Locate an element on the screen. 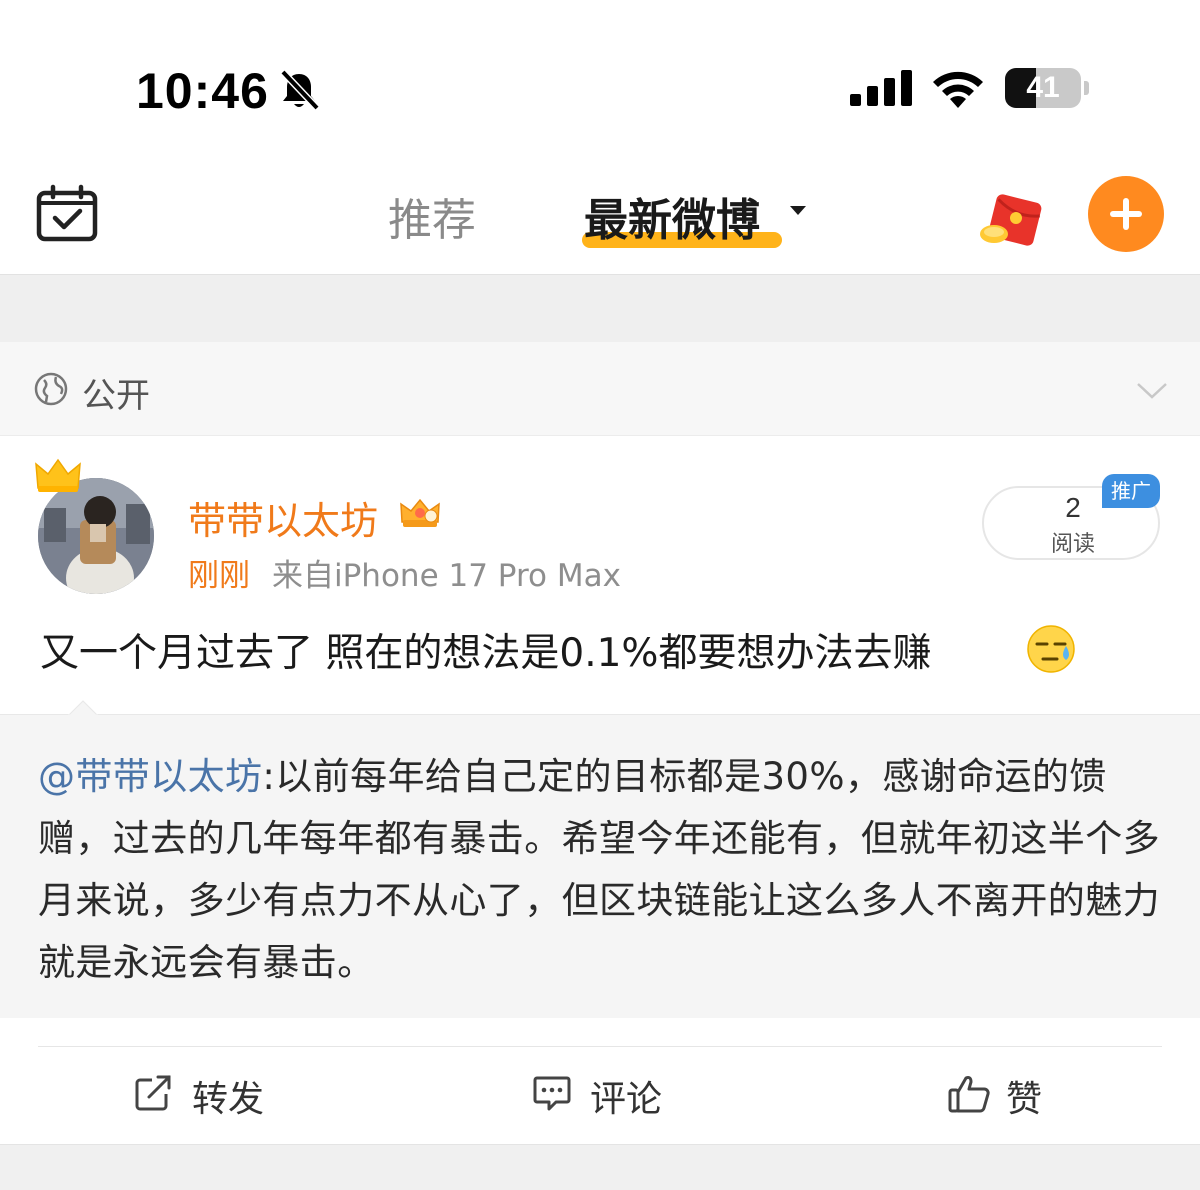 The height and width of the screenshot is (1190, 1200). status-bar: 10:46 41 is located at coordinates (600, 75).